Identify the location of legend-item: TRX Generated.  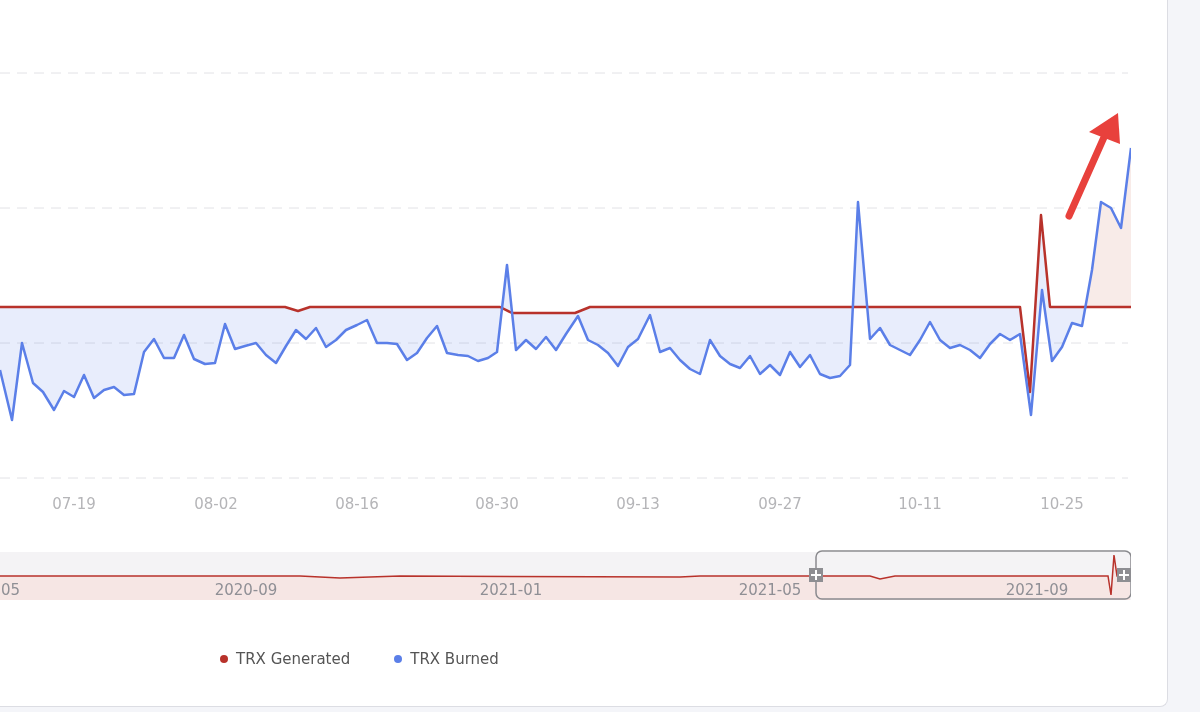
(285, 659).